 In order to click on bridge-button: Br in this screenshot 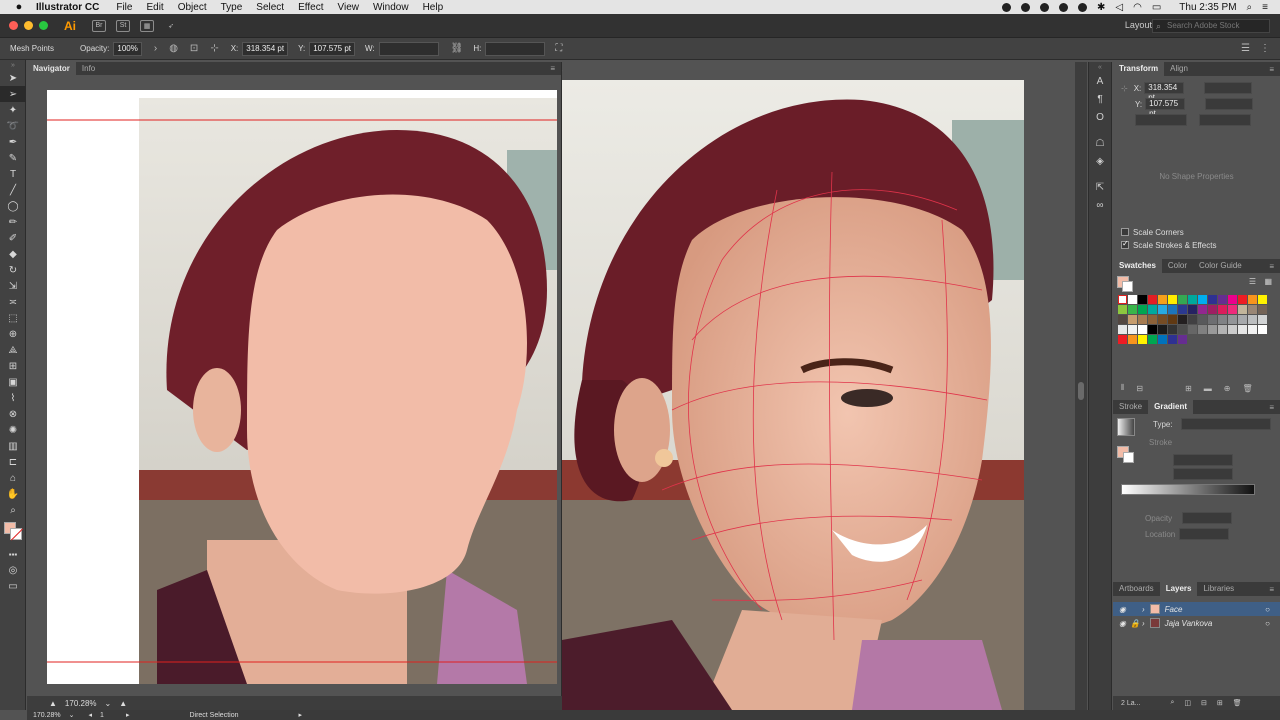, I will do `click(99, 25)`.